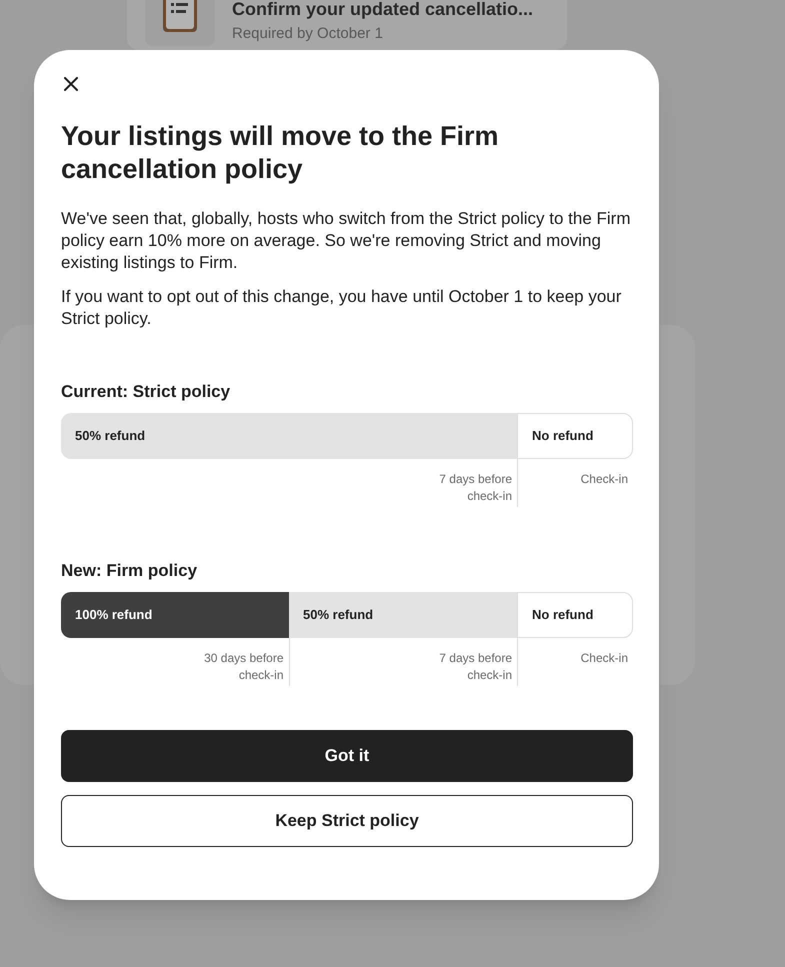 The height and width of the screenshot is (967, 785). What do you see at coordinates (341, 308) in the screenshot?
I see `body-paragraph: If you want to opt out of this change, you have until October 1 to keep your Strict policy.` at bounding box center [341, 308].